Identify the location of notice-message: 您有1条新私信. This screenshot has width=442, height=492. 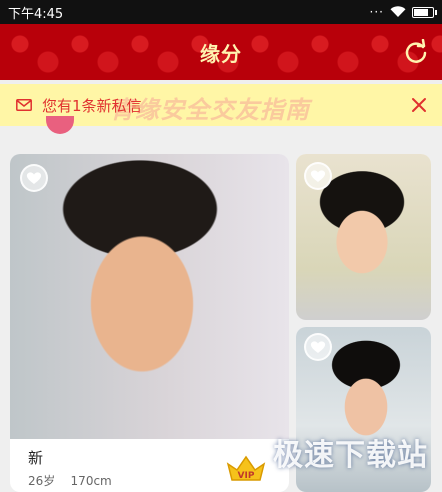
(92, 105).